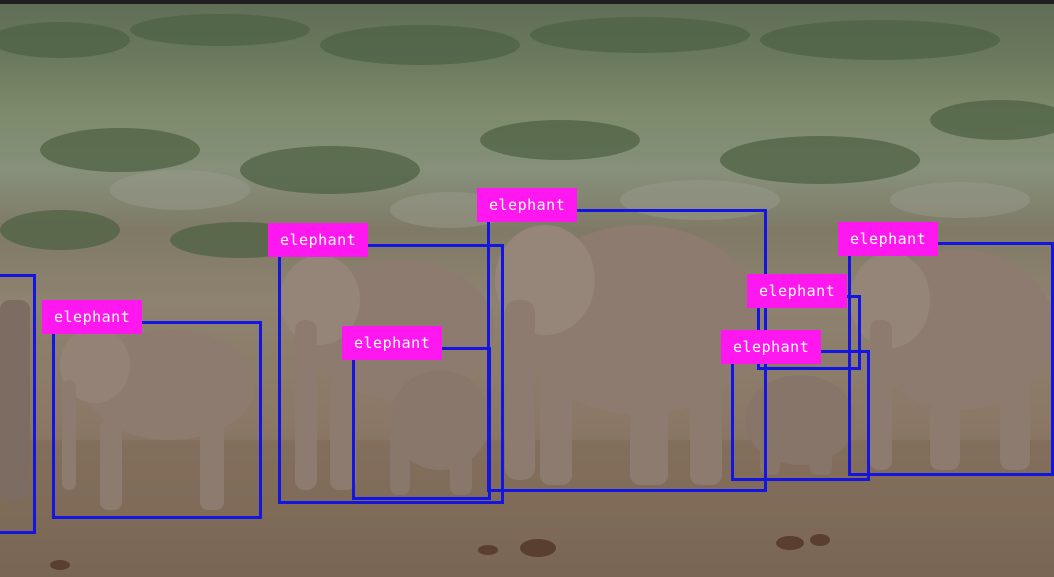 The image size is (1054, 577). Describe the element at coordinates (92, 317) in the screenshot. I see `detection-label-2: elephant` at that location.